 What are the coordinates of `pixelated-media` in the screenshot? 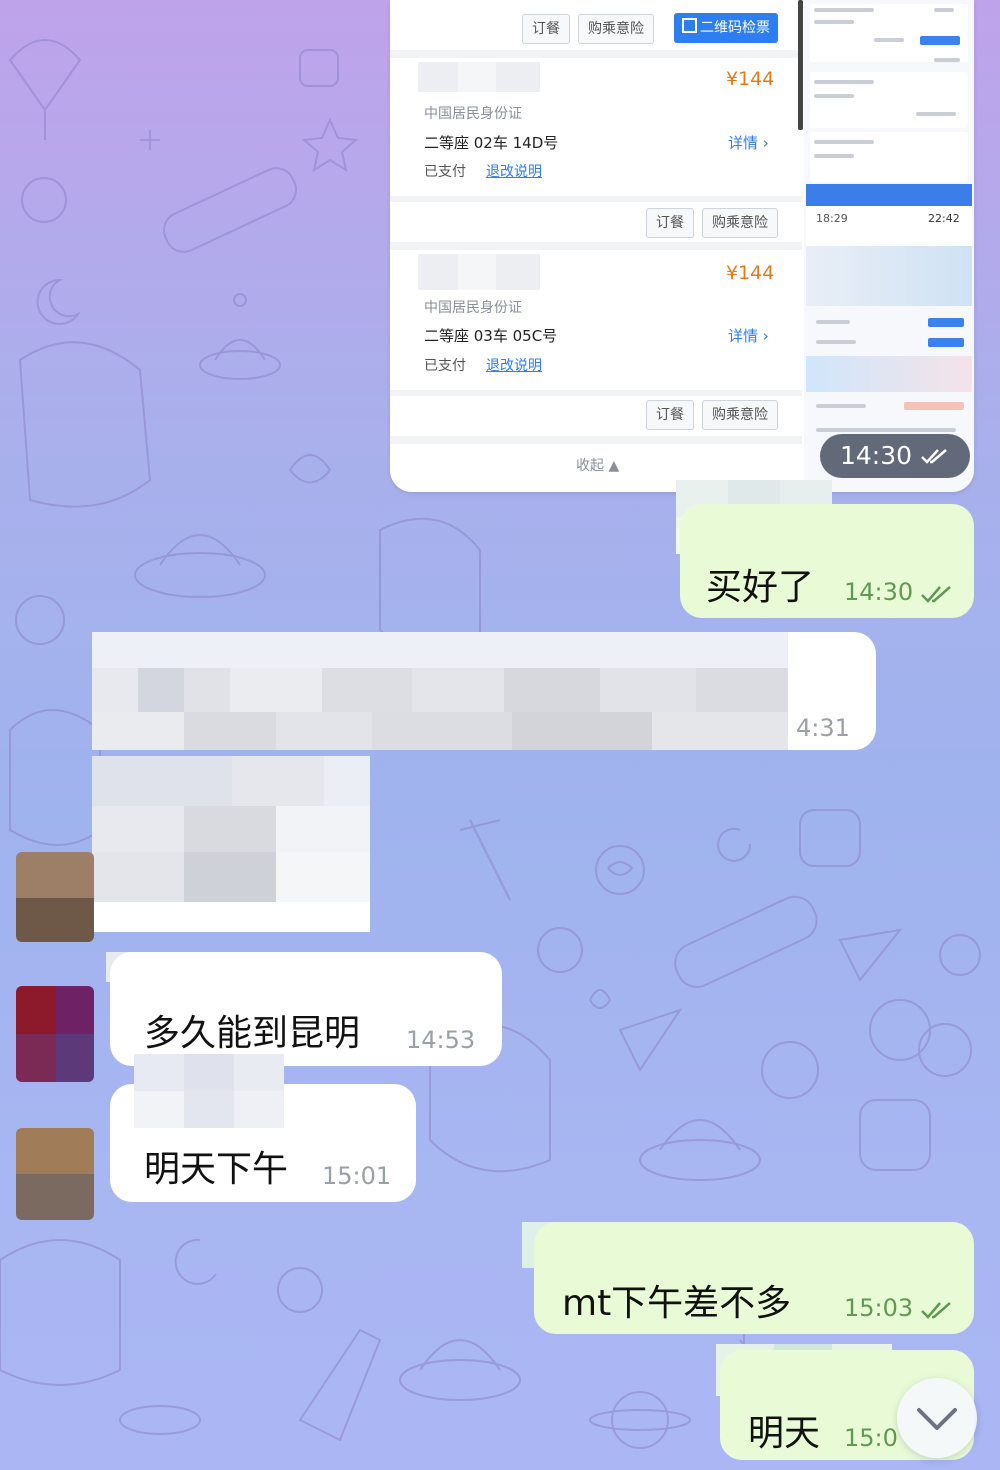 It's located at (231, 844).